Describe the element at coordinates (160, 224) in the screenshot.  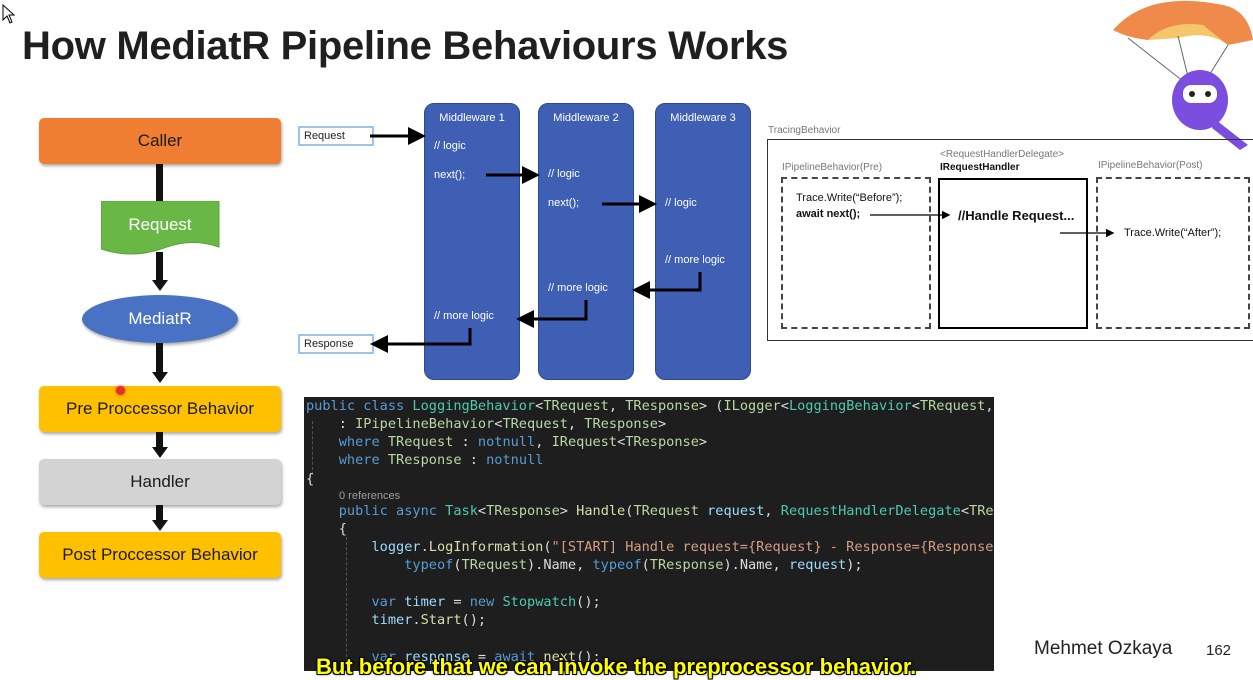
I see `request-label: Request` at that location.